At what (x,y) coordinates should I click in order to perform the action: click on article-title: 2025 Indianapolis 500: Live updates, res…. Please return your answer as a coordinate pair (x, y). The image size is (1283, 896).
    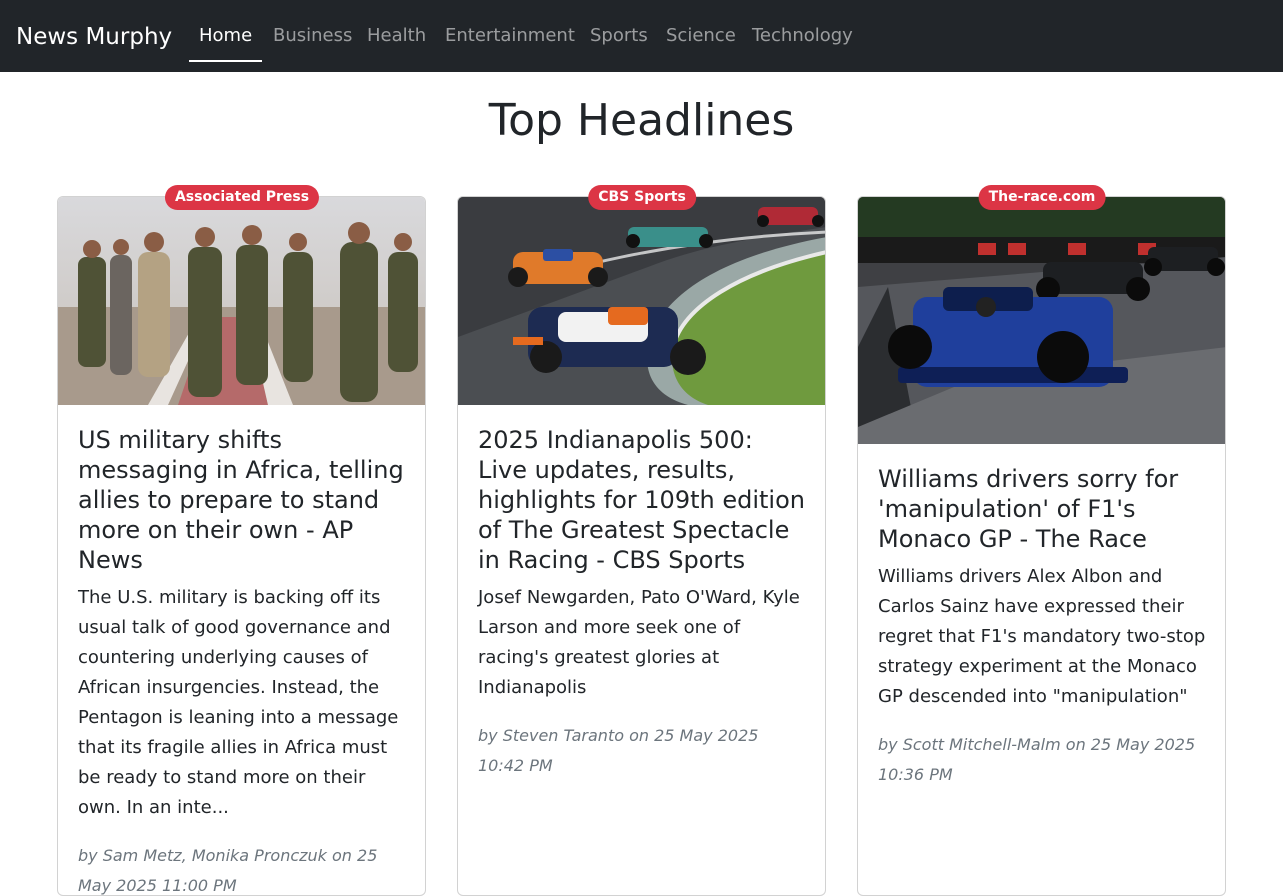
    Looking at the image, I should click on (643, 500).